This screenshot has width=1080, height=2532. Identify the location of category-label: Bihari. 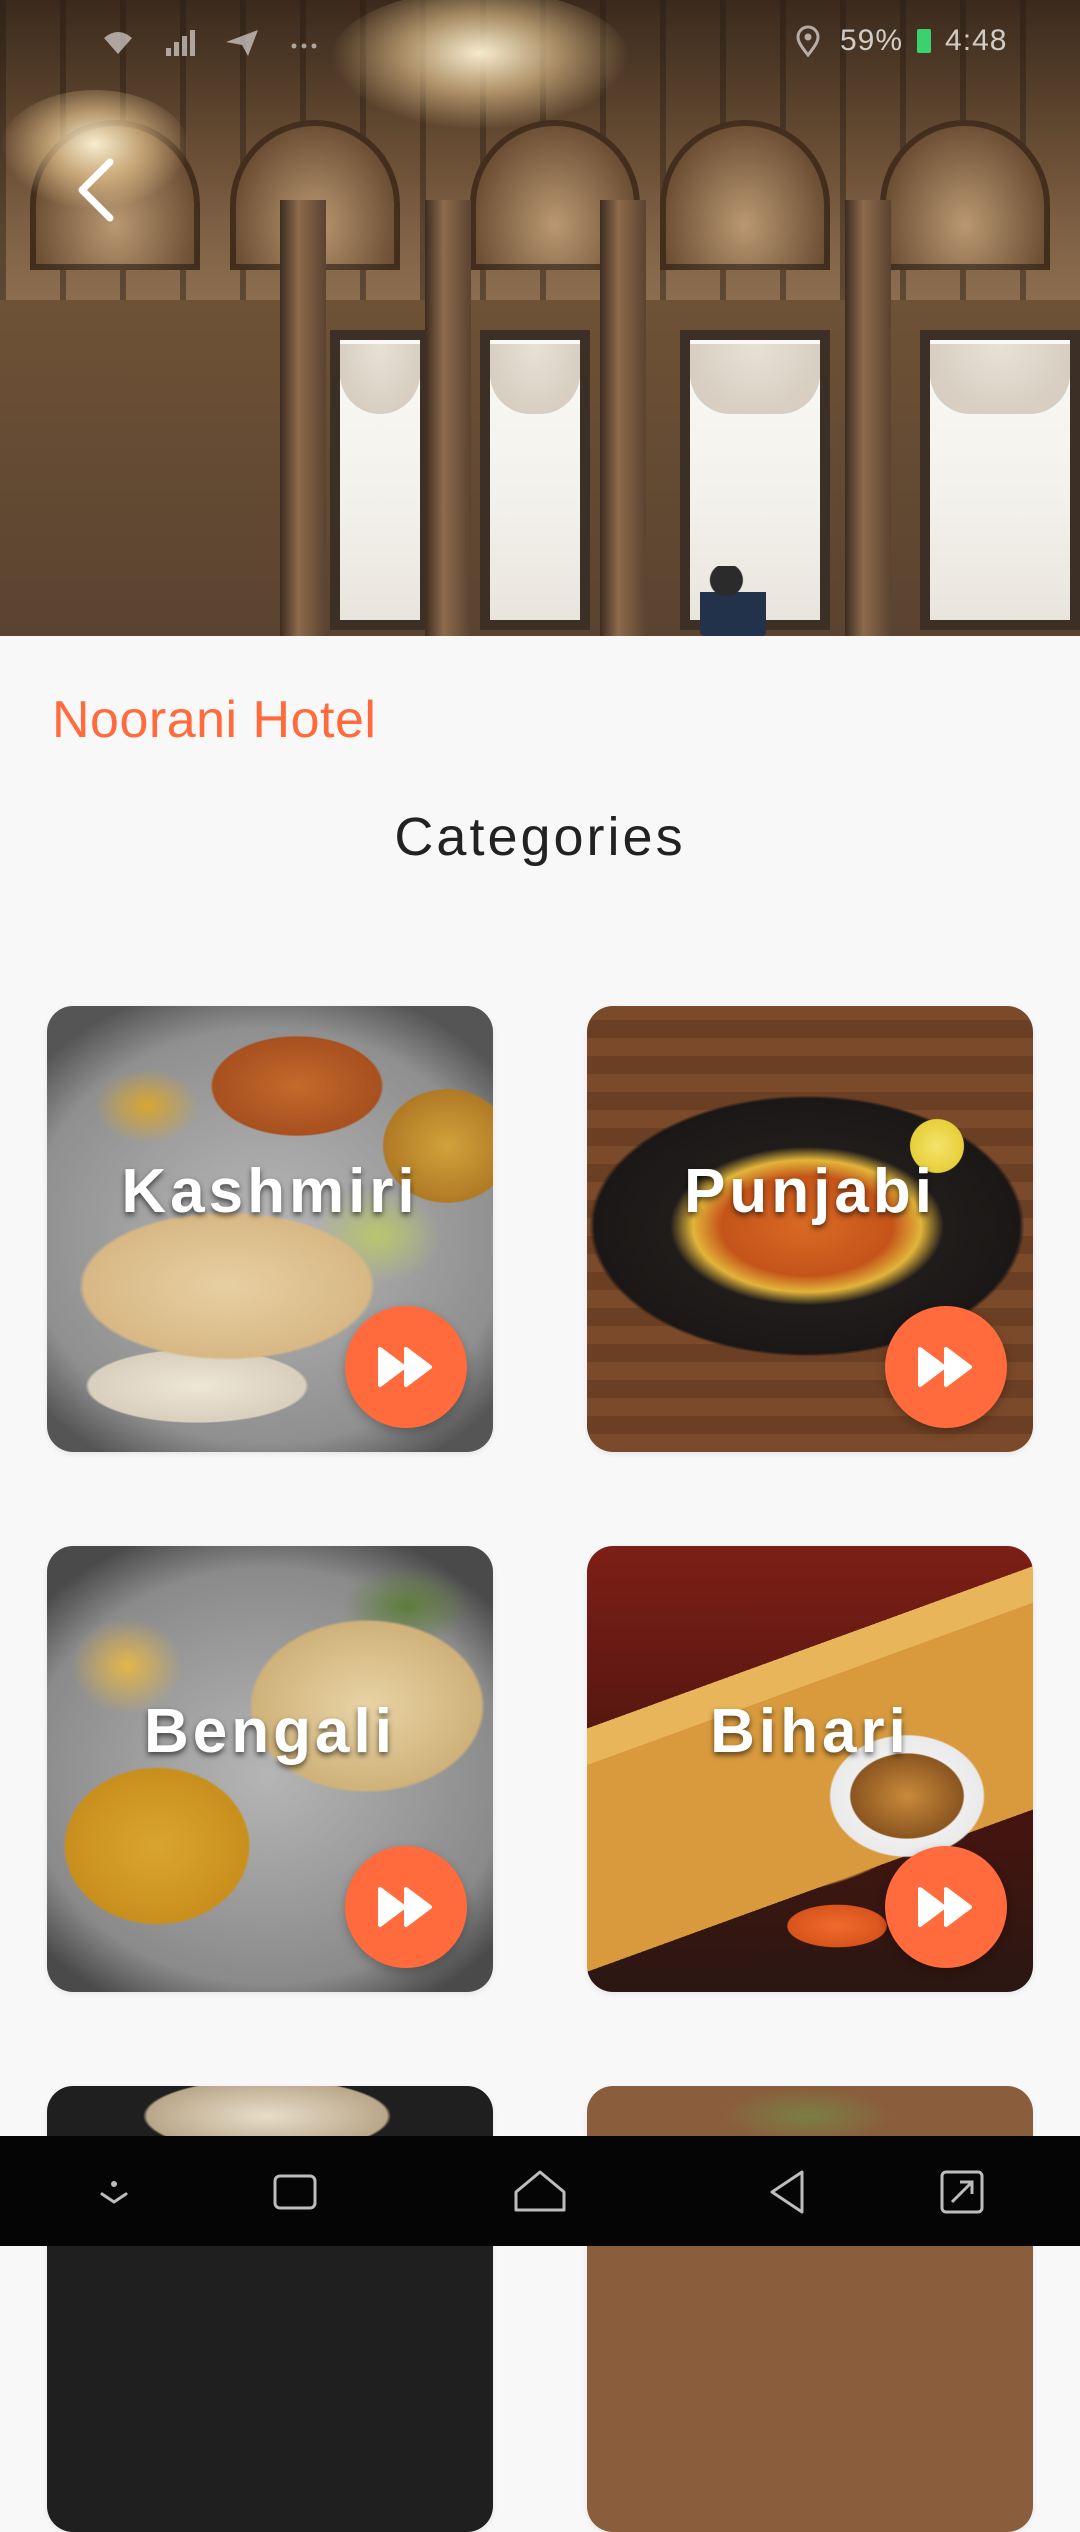
(810, 1731).